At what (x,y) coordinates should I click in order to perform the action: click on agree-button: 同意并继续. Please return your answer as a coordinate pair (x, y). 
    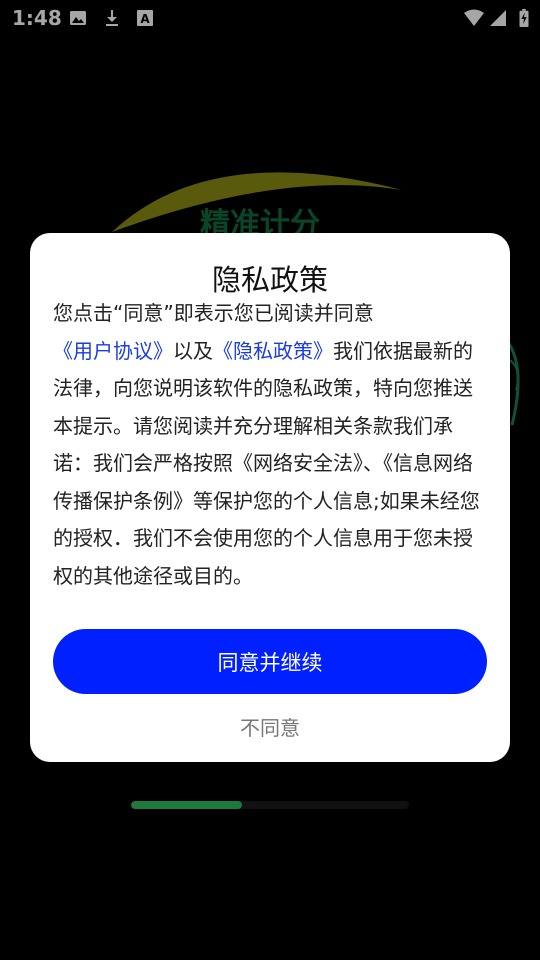
    Looking at the image, I should click on (270, 661).